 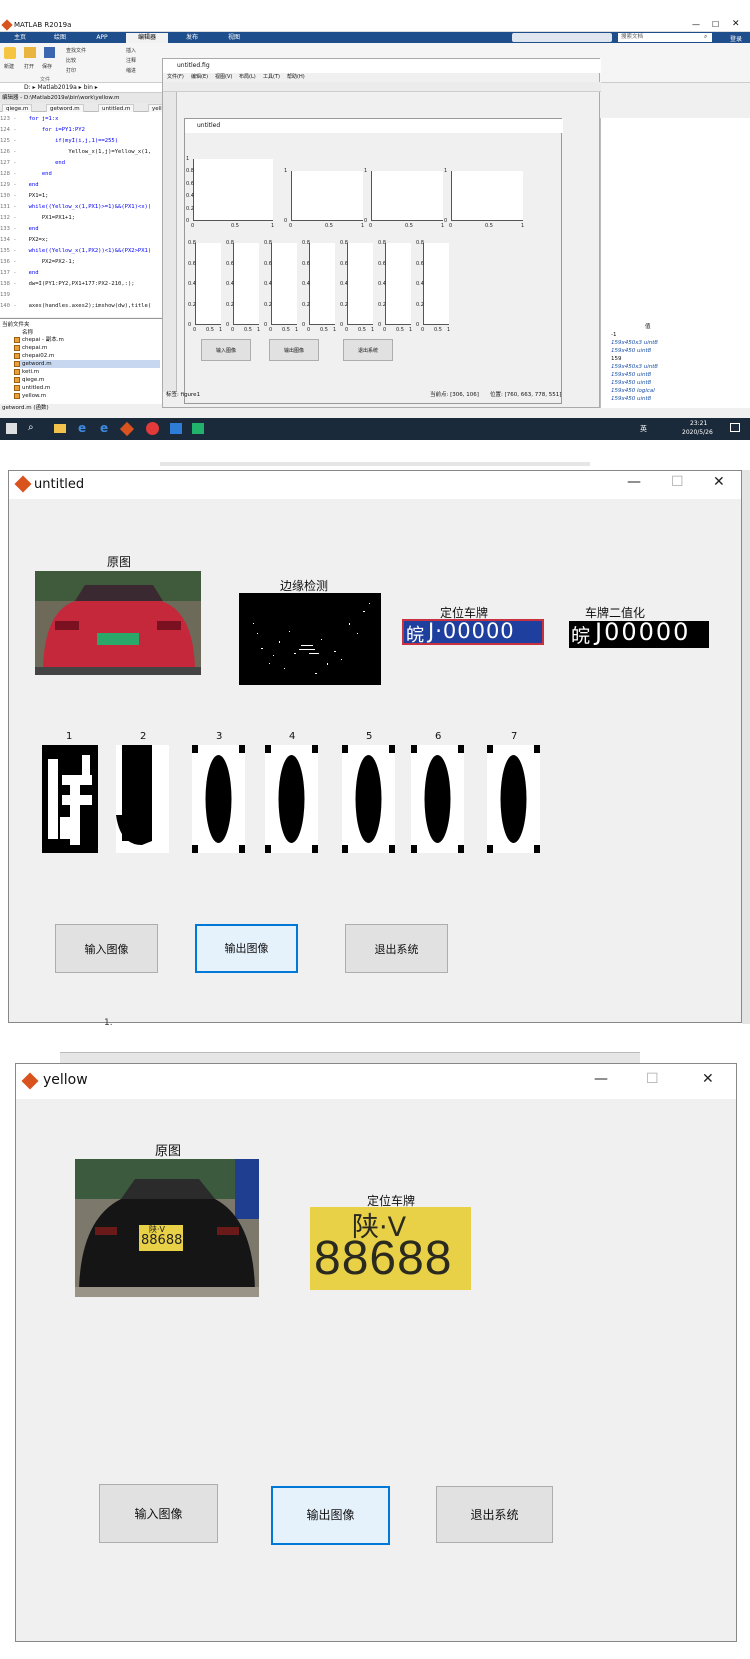 I want to click on file-item: yellow.m, so click(x=34, y=396).